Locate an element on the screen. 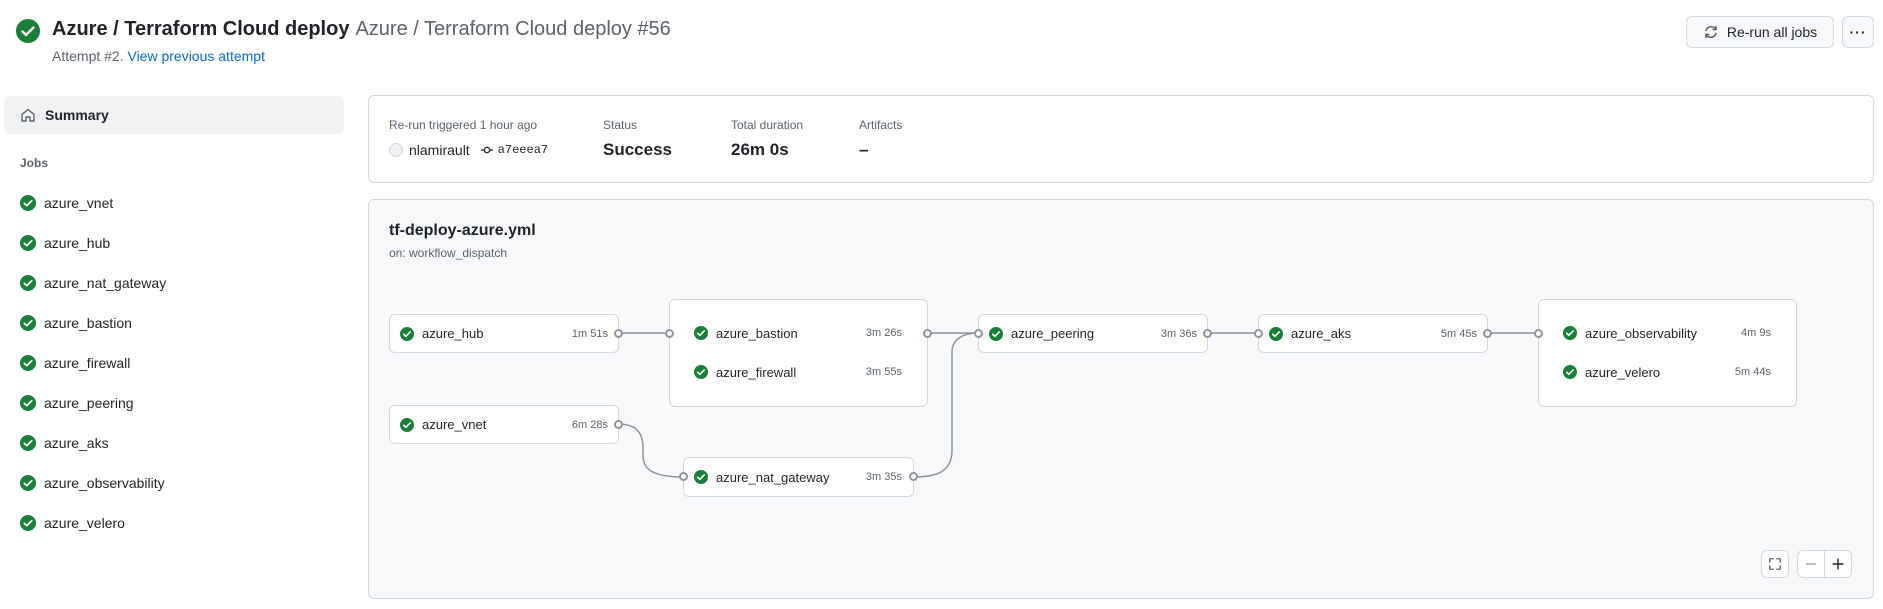 Image resolution: width=1883 pixels, height=609 pixels. zoom-in-button is located at coordinates (1838, 564).